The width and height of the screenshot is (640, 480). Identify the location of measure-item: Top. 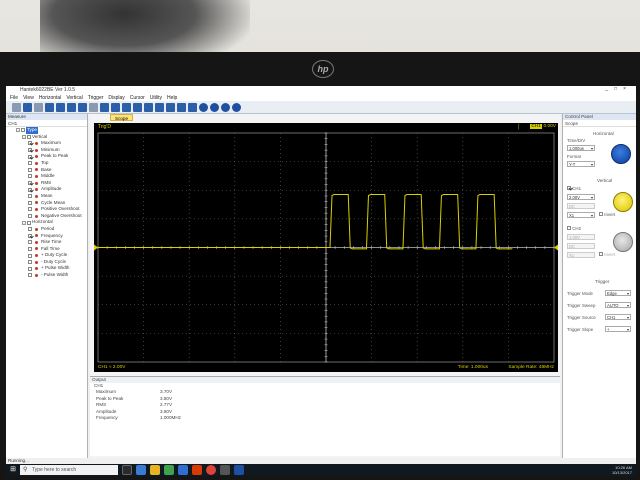
(46, 163).